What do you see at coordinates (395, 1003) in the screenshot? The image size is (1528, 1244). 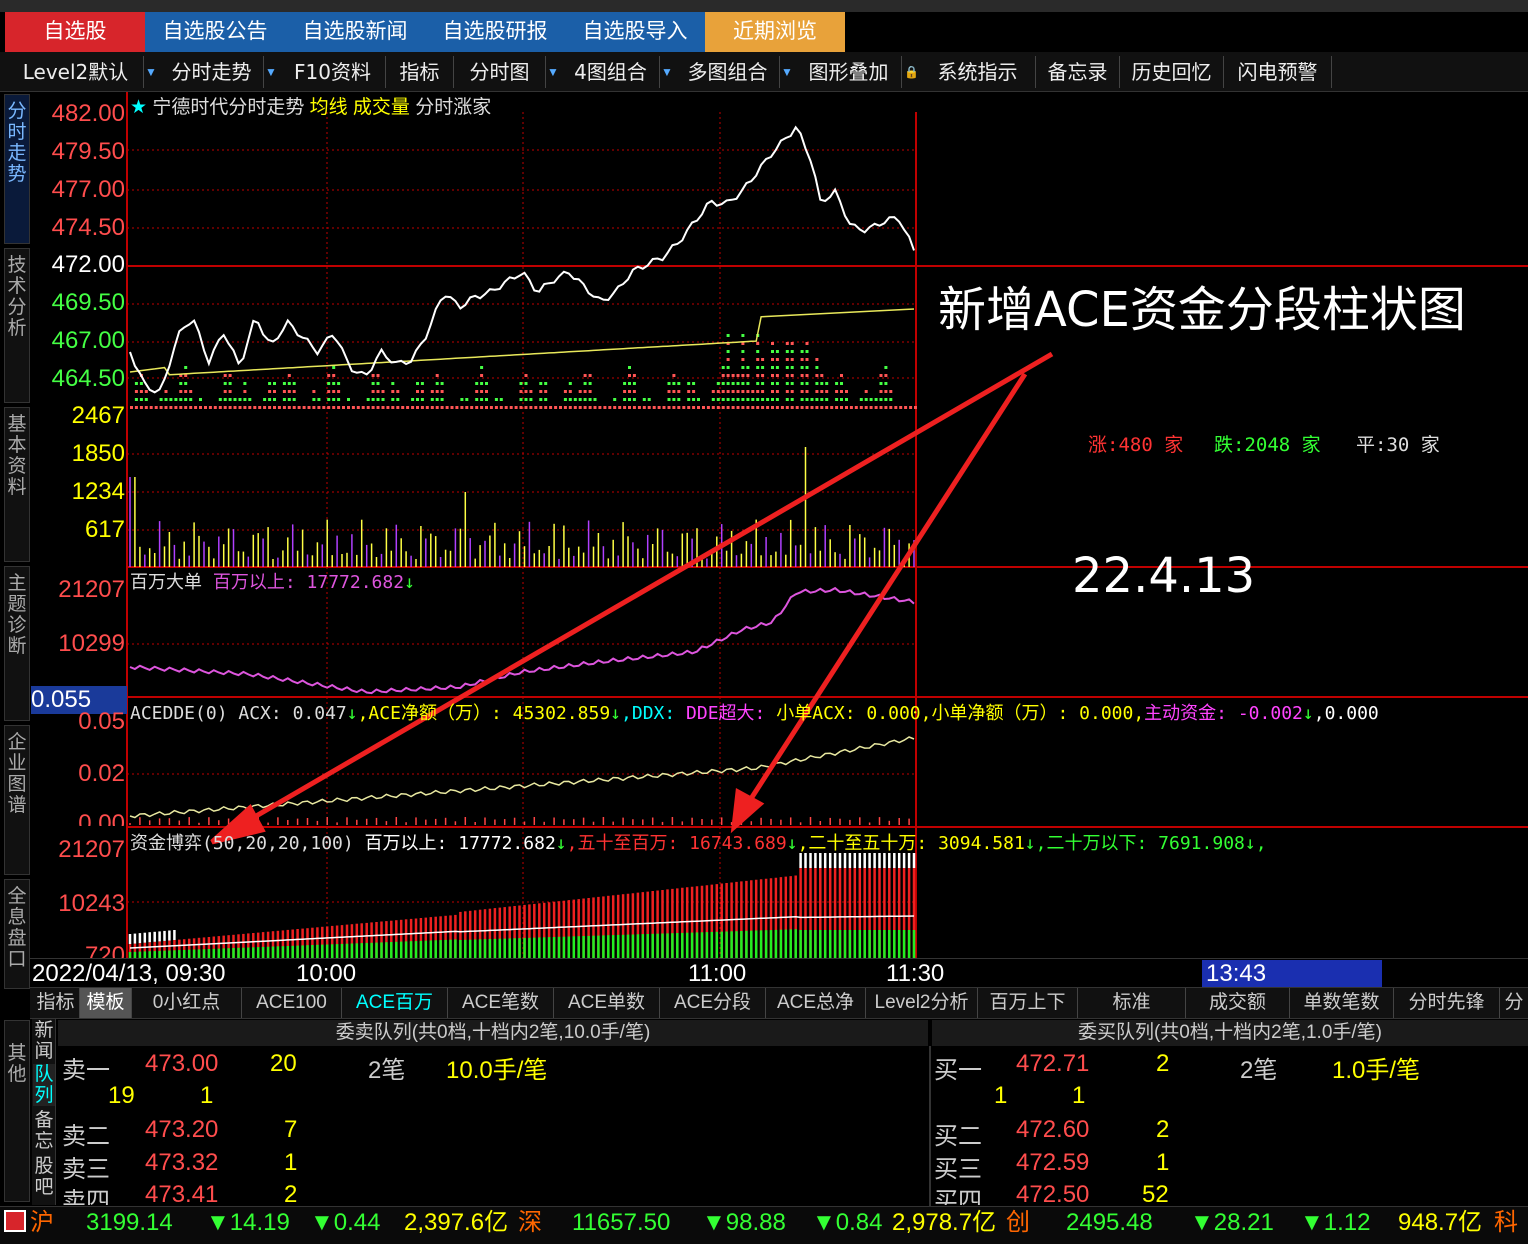 I see `tab-ace-million: ACE百万` at bounding box center [395, 1003].